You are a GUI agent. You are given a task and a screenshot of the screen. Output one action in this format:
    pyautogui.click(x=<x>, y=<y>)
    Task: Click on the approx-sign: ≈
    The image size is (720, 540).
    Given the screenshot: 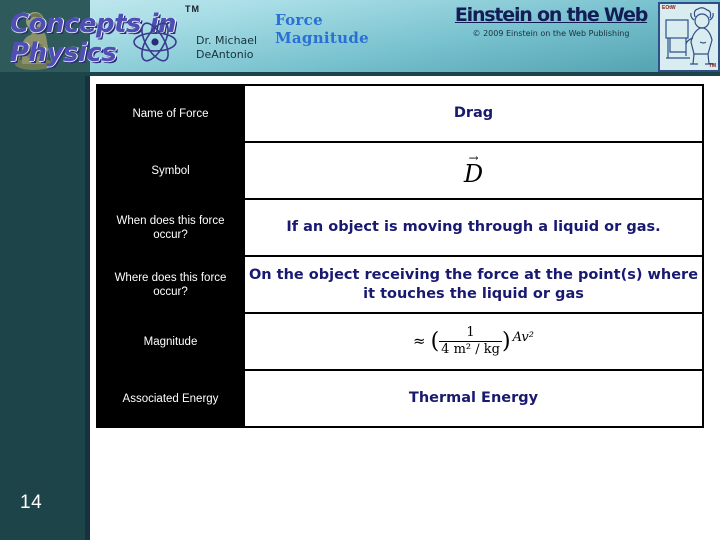 What is the action you would take?
    pyautogui.click(x=419, y=341)
    